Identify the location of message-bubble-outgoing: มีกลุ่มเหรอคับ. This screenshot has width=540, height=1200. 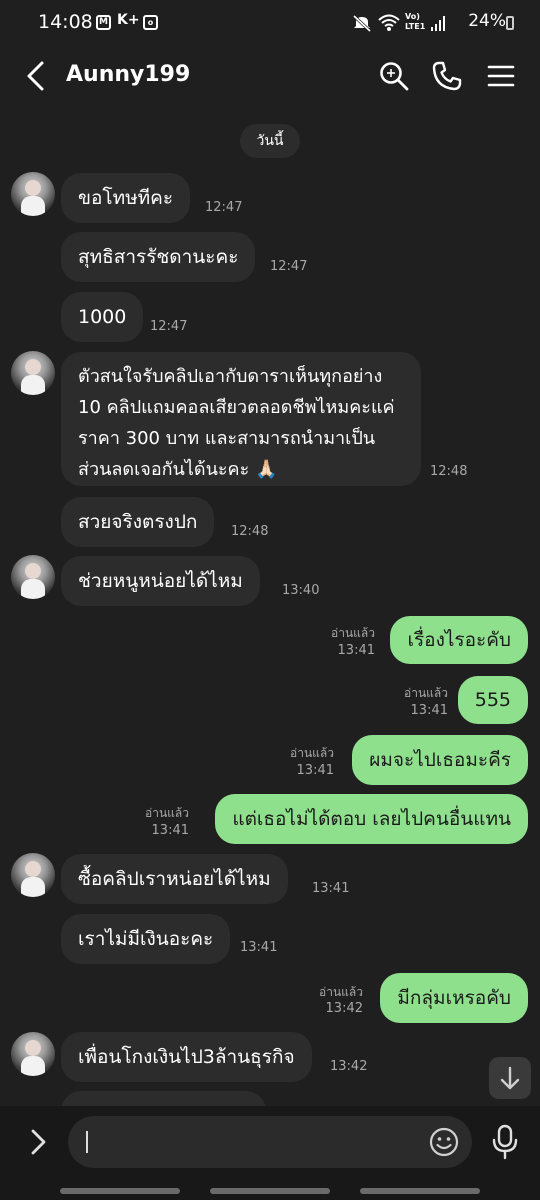
(454, 998).